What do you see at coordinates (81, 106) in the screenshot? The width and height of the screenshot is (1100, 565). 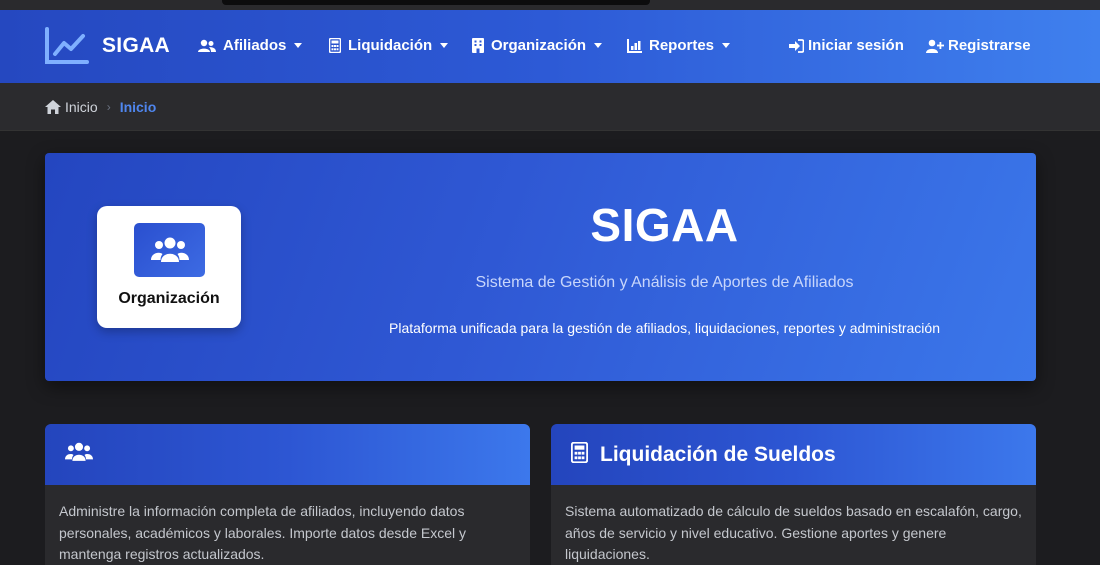 I see `breadcrumb-home-label: Inicio` at bounding box center [81, 106].